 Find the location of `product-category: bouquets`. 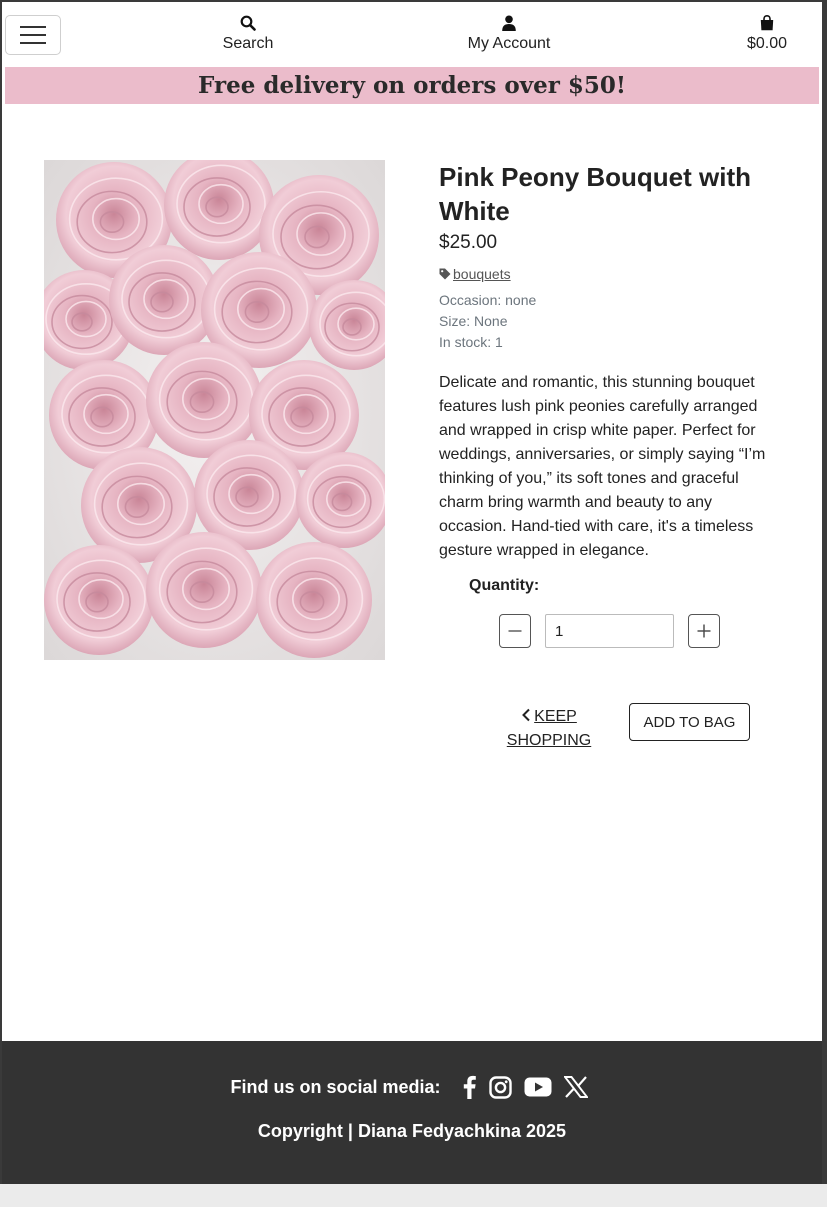

product-category: bouquets is located at coordinates (611, 274).